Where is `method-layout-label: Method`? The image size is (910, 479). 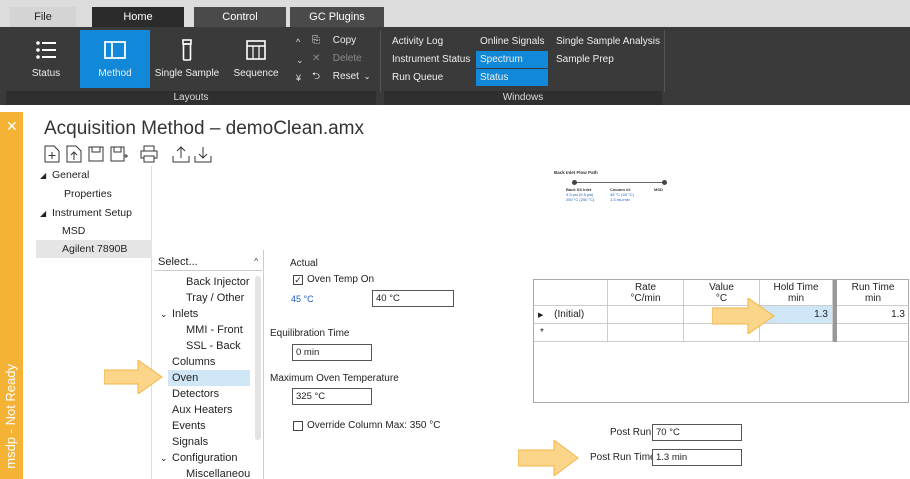 method-layout-label: Method is located at coordinates (115, 73).